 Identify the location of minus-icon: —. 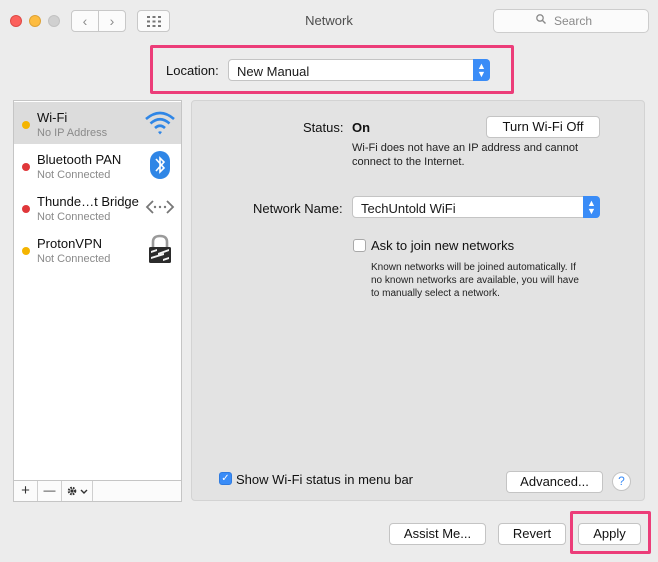
(49, 490).